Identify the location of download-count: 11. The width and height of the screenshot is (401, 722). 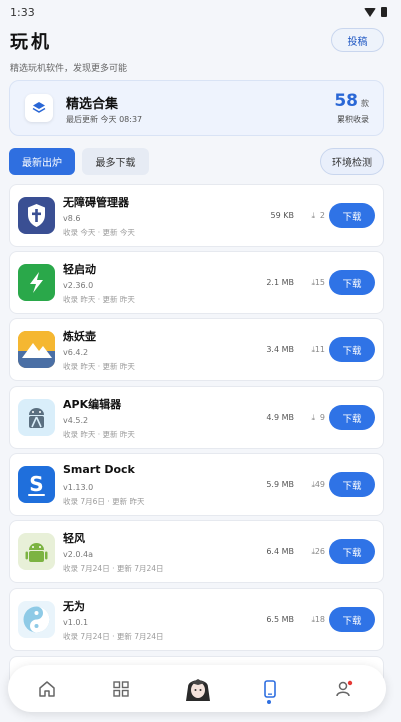
(319, 349).